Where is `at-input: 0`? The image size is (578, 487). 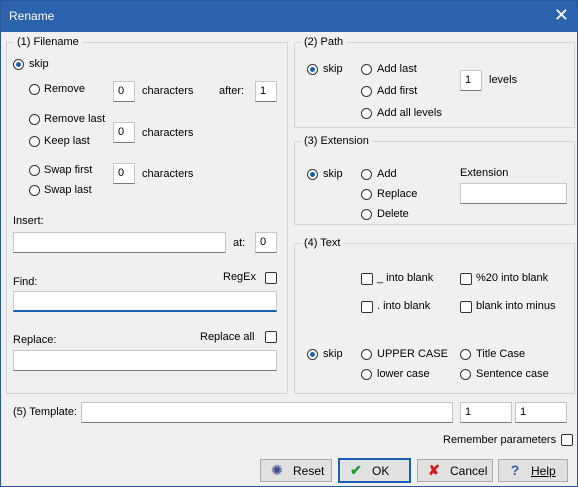
at-input: 0 is located at coordinates (266, 242).